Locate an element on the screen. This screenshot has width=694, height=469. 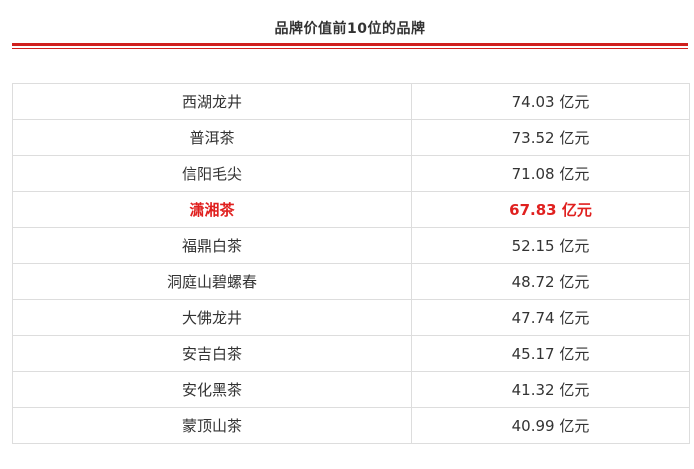
value-cell: 45.17 亿元 is located at coordinates (550, 353).